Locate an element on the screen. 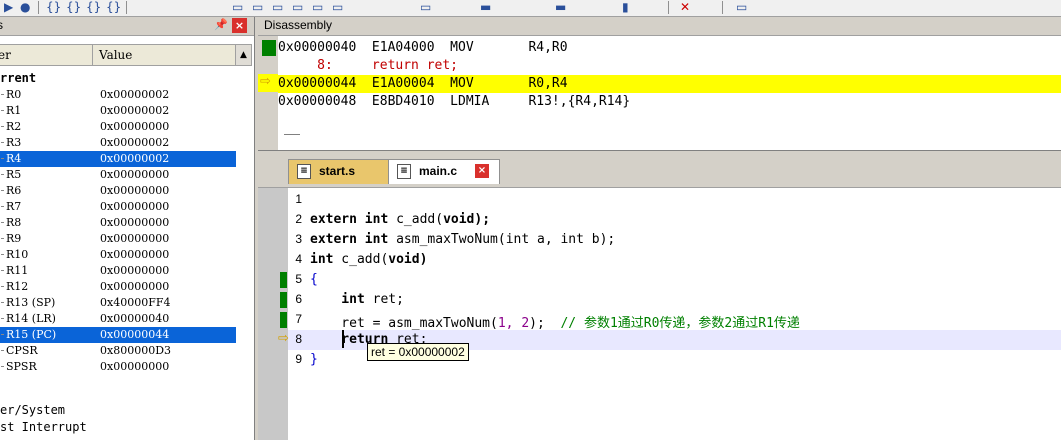 This screenshot has height=440, width=1061. performance-analyzer-icon: ▮ is located at coordinates (625, 7).